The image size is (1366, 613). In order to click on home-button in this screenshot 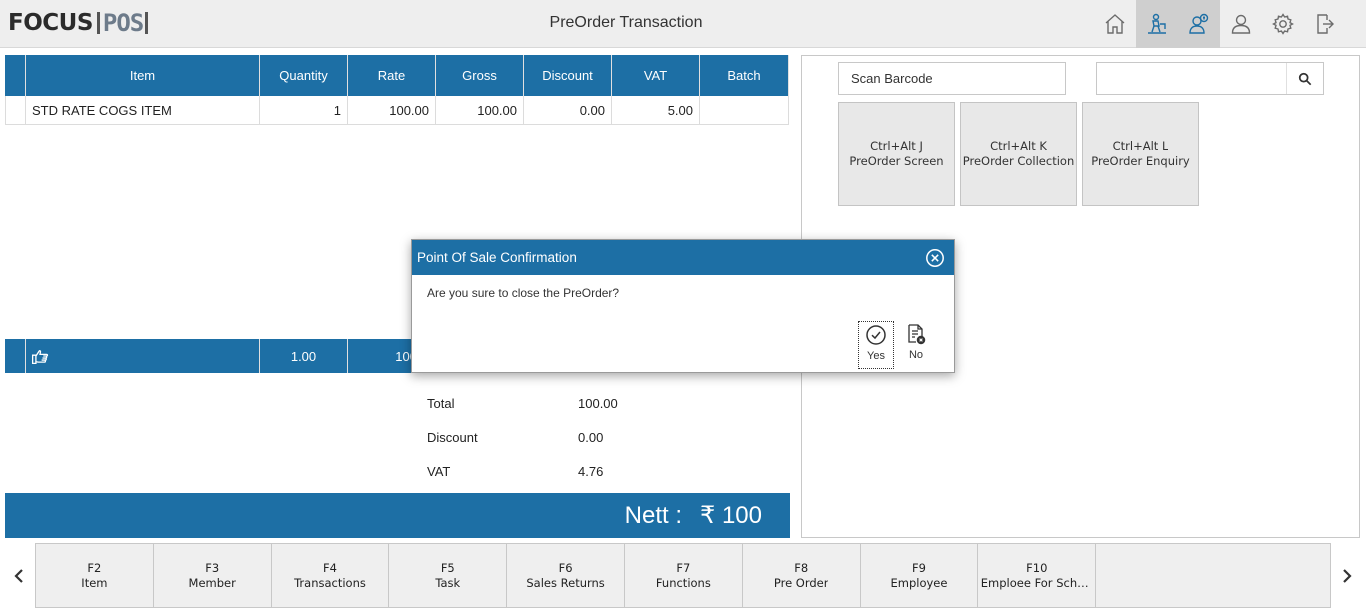, I will do `click(1115, 24)`.